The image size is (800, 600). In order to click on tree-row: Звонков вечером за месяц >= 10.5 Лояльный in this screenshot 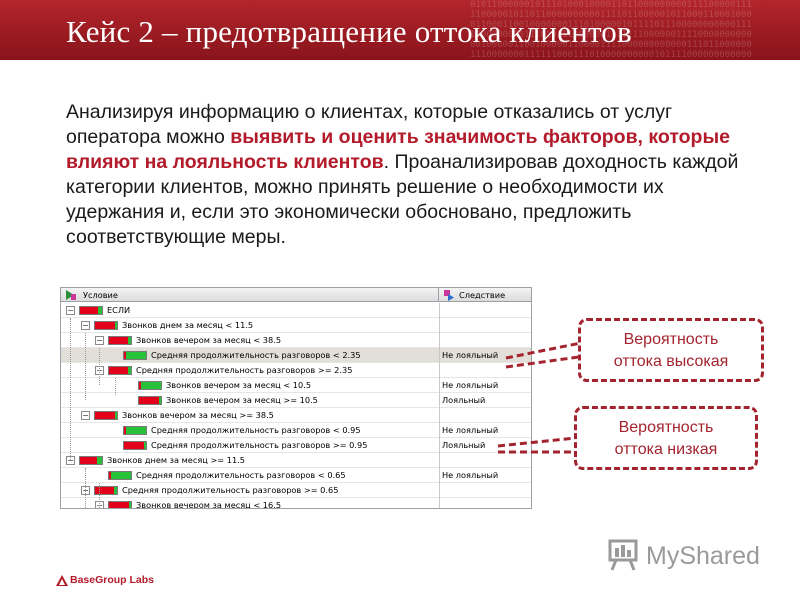, I will do `click(296, 400)`.